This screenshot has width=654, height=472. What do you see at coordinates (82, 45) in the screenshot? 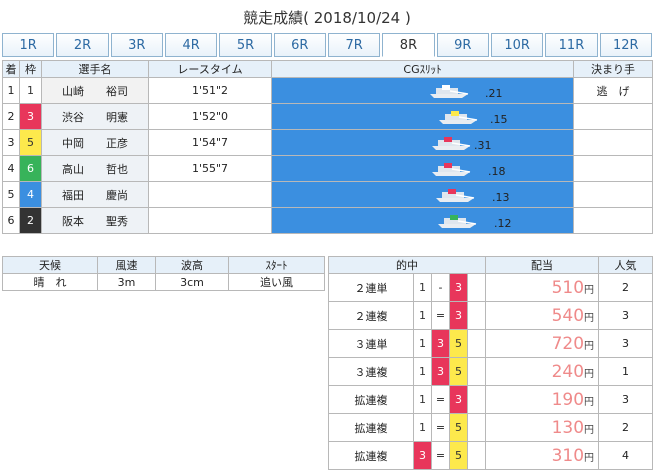
I see `race-tab-2r: 2R` at bounding box center [82, 45].